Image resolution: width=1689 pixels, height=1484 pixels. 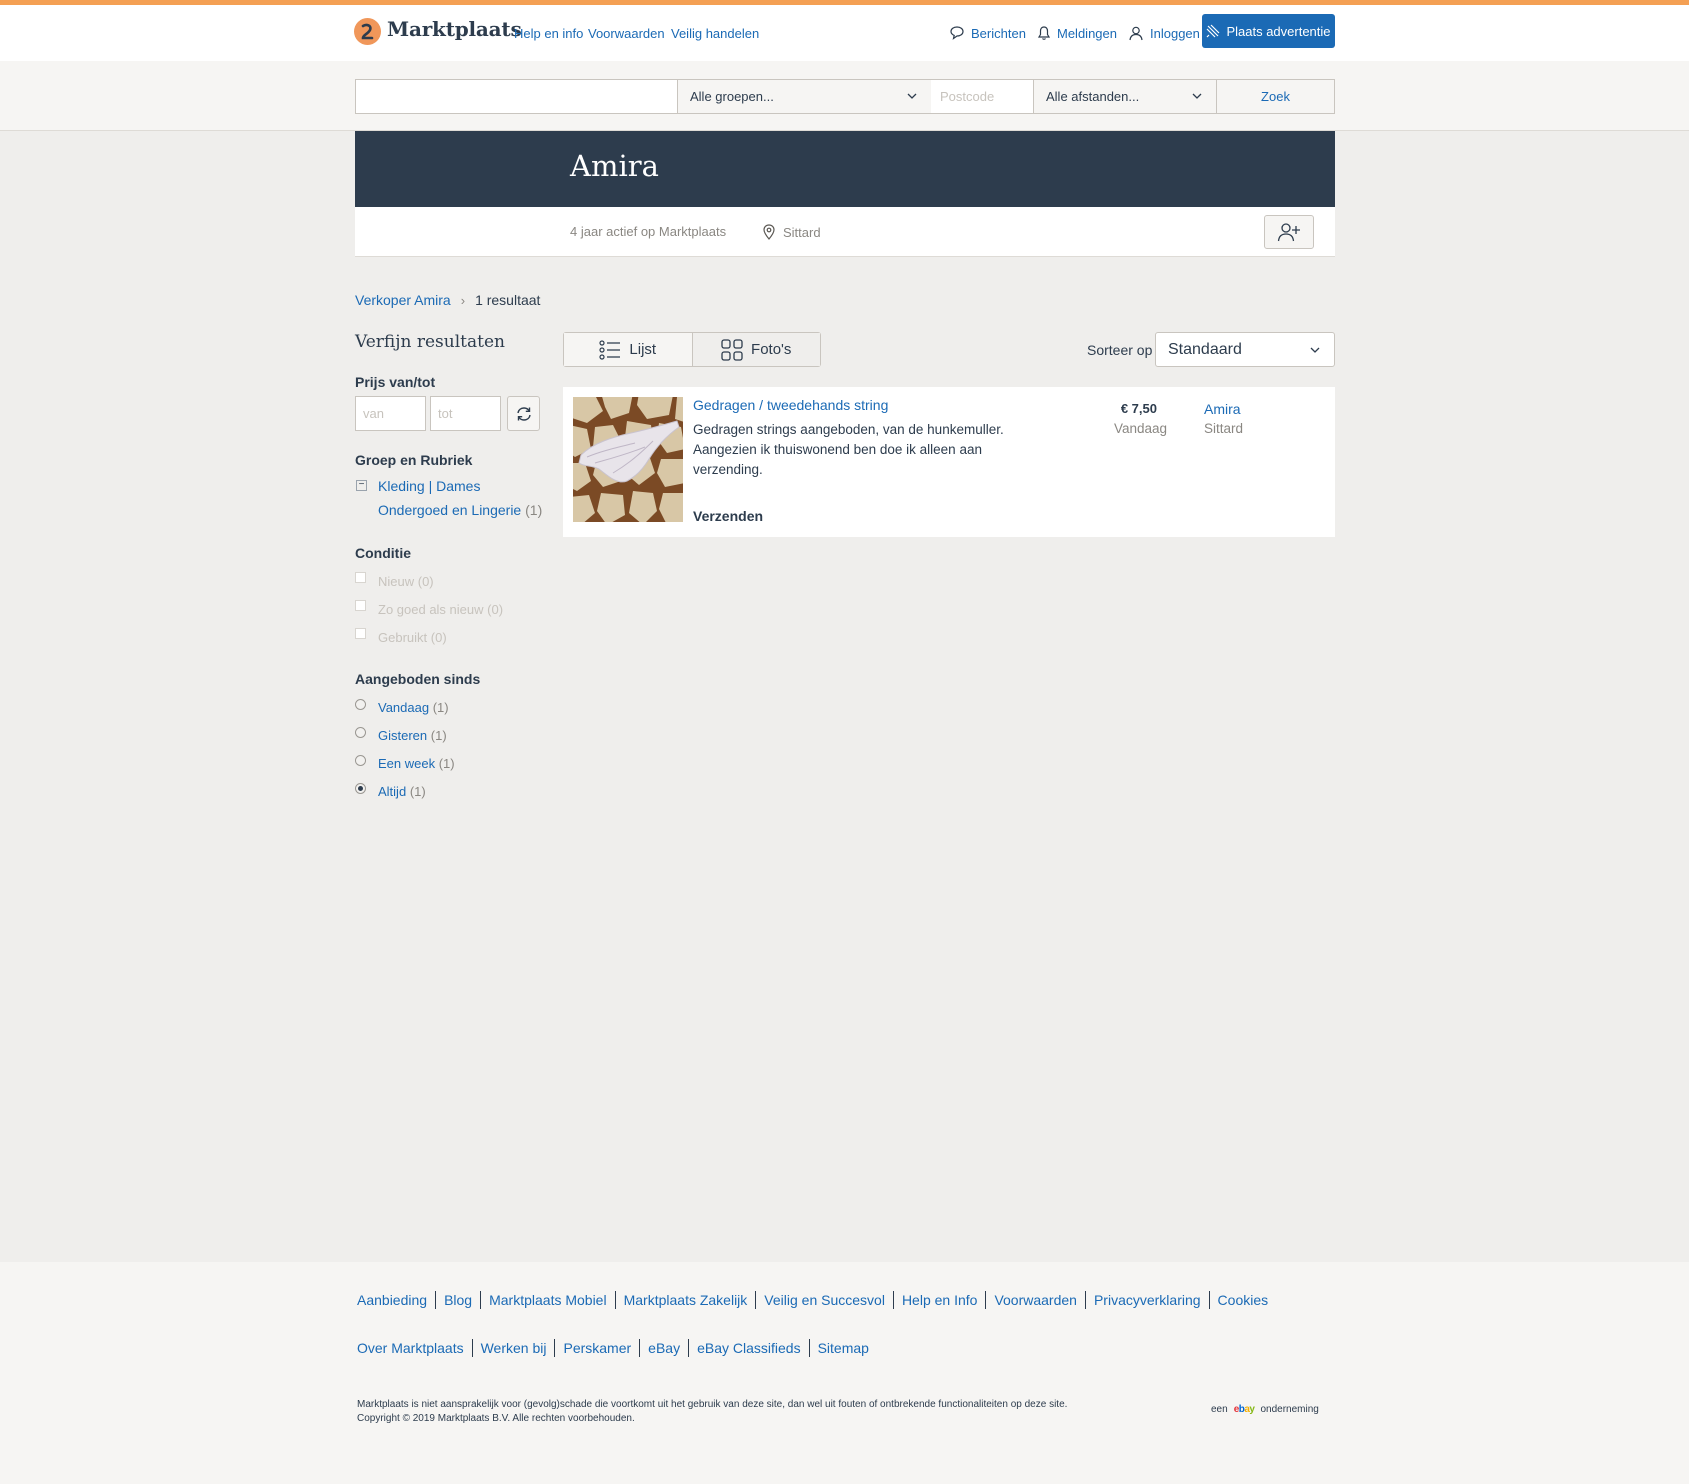 I want to click on seller-info-bar: 4 jaar actief op Marktplaats Sittard, so click(x=845, y=232).